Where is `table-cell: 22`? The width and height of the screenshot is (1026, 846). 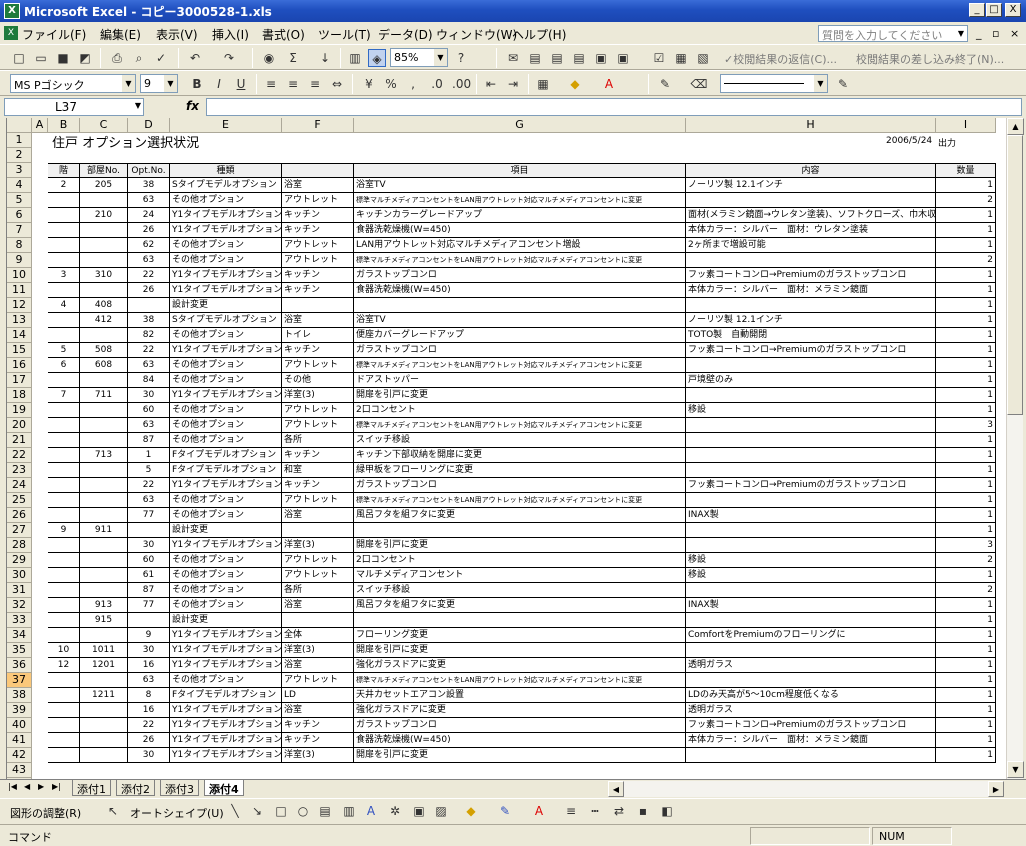 table-cell: 22 is located at coordinates (149, 725).